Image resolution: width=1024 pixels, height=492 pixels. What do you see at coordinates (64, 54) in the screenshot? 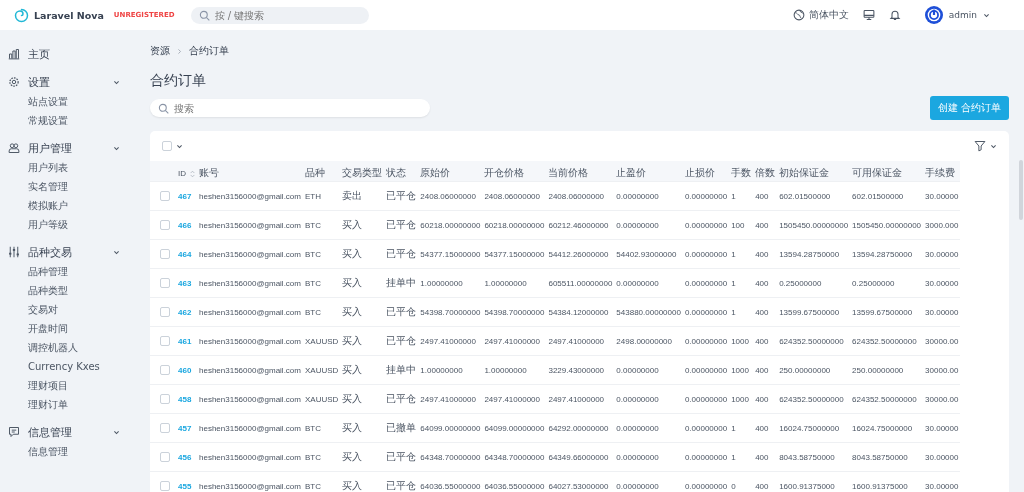
I see `sidebar-section: 主页` at bounding box center [64, 54].